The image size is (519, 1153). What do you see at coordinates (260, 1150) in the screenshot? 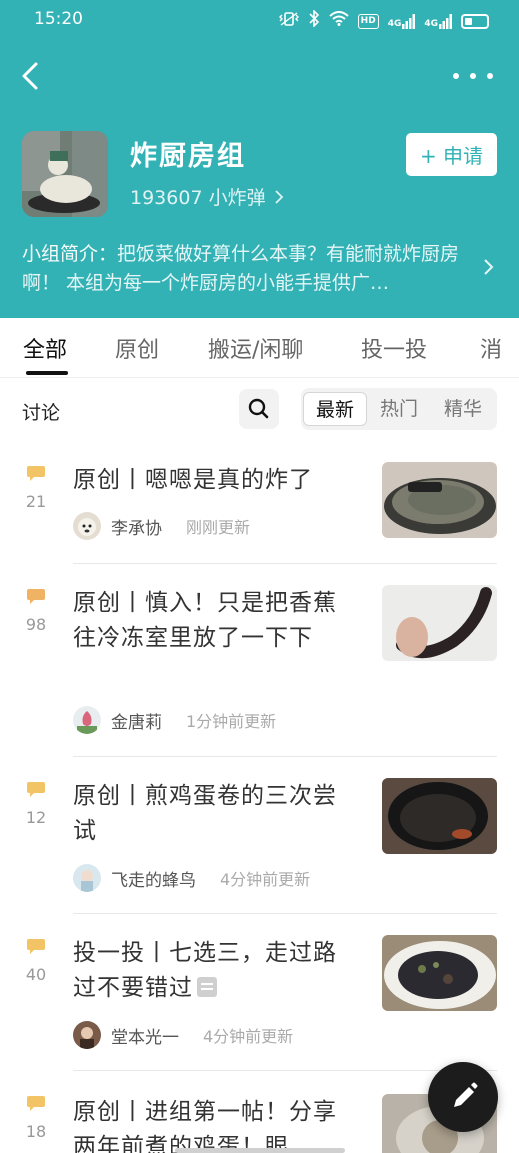
I see `home-indicator` at bounding box center [260, 1150].